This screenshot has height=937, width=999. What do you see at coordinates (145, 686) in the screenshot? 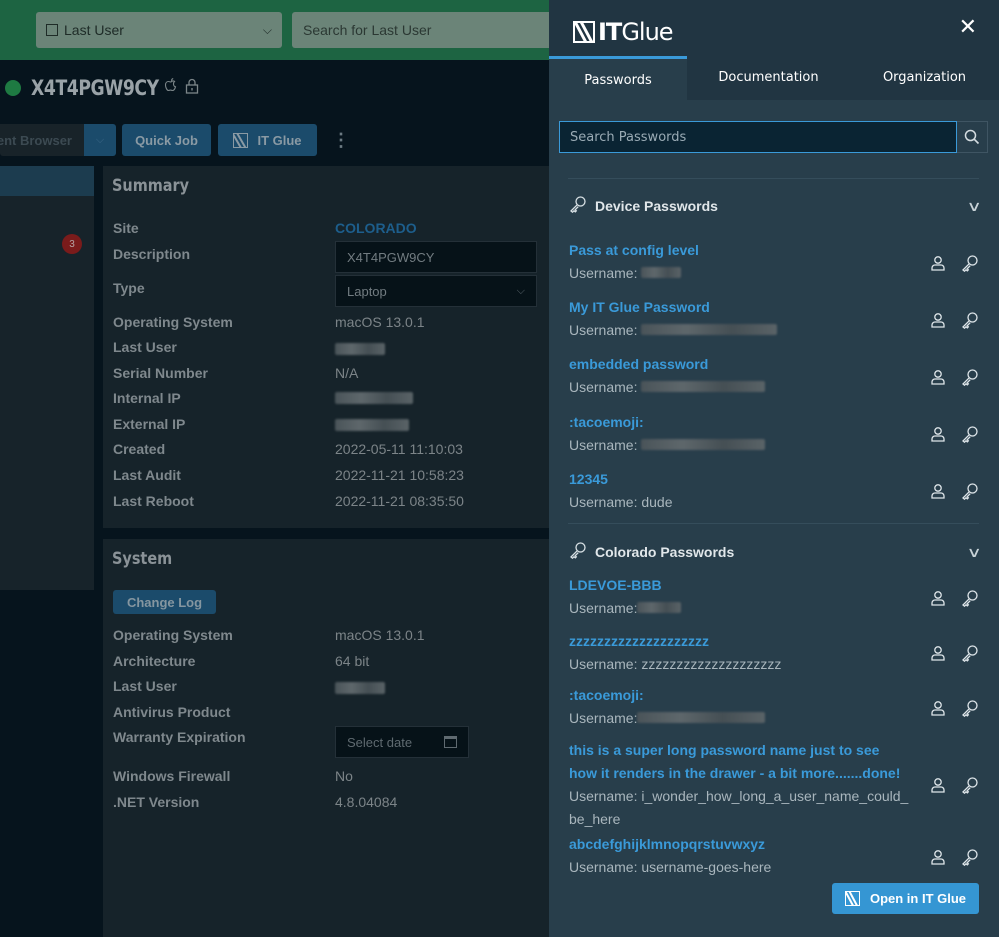
I see `label-sys-last-user: Last User` at bounding box center [145, 686].